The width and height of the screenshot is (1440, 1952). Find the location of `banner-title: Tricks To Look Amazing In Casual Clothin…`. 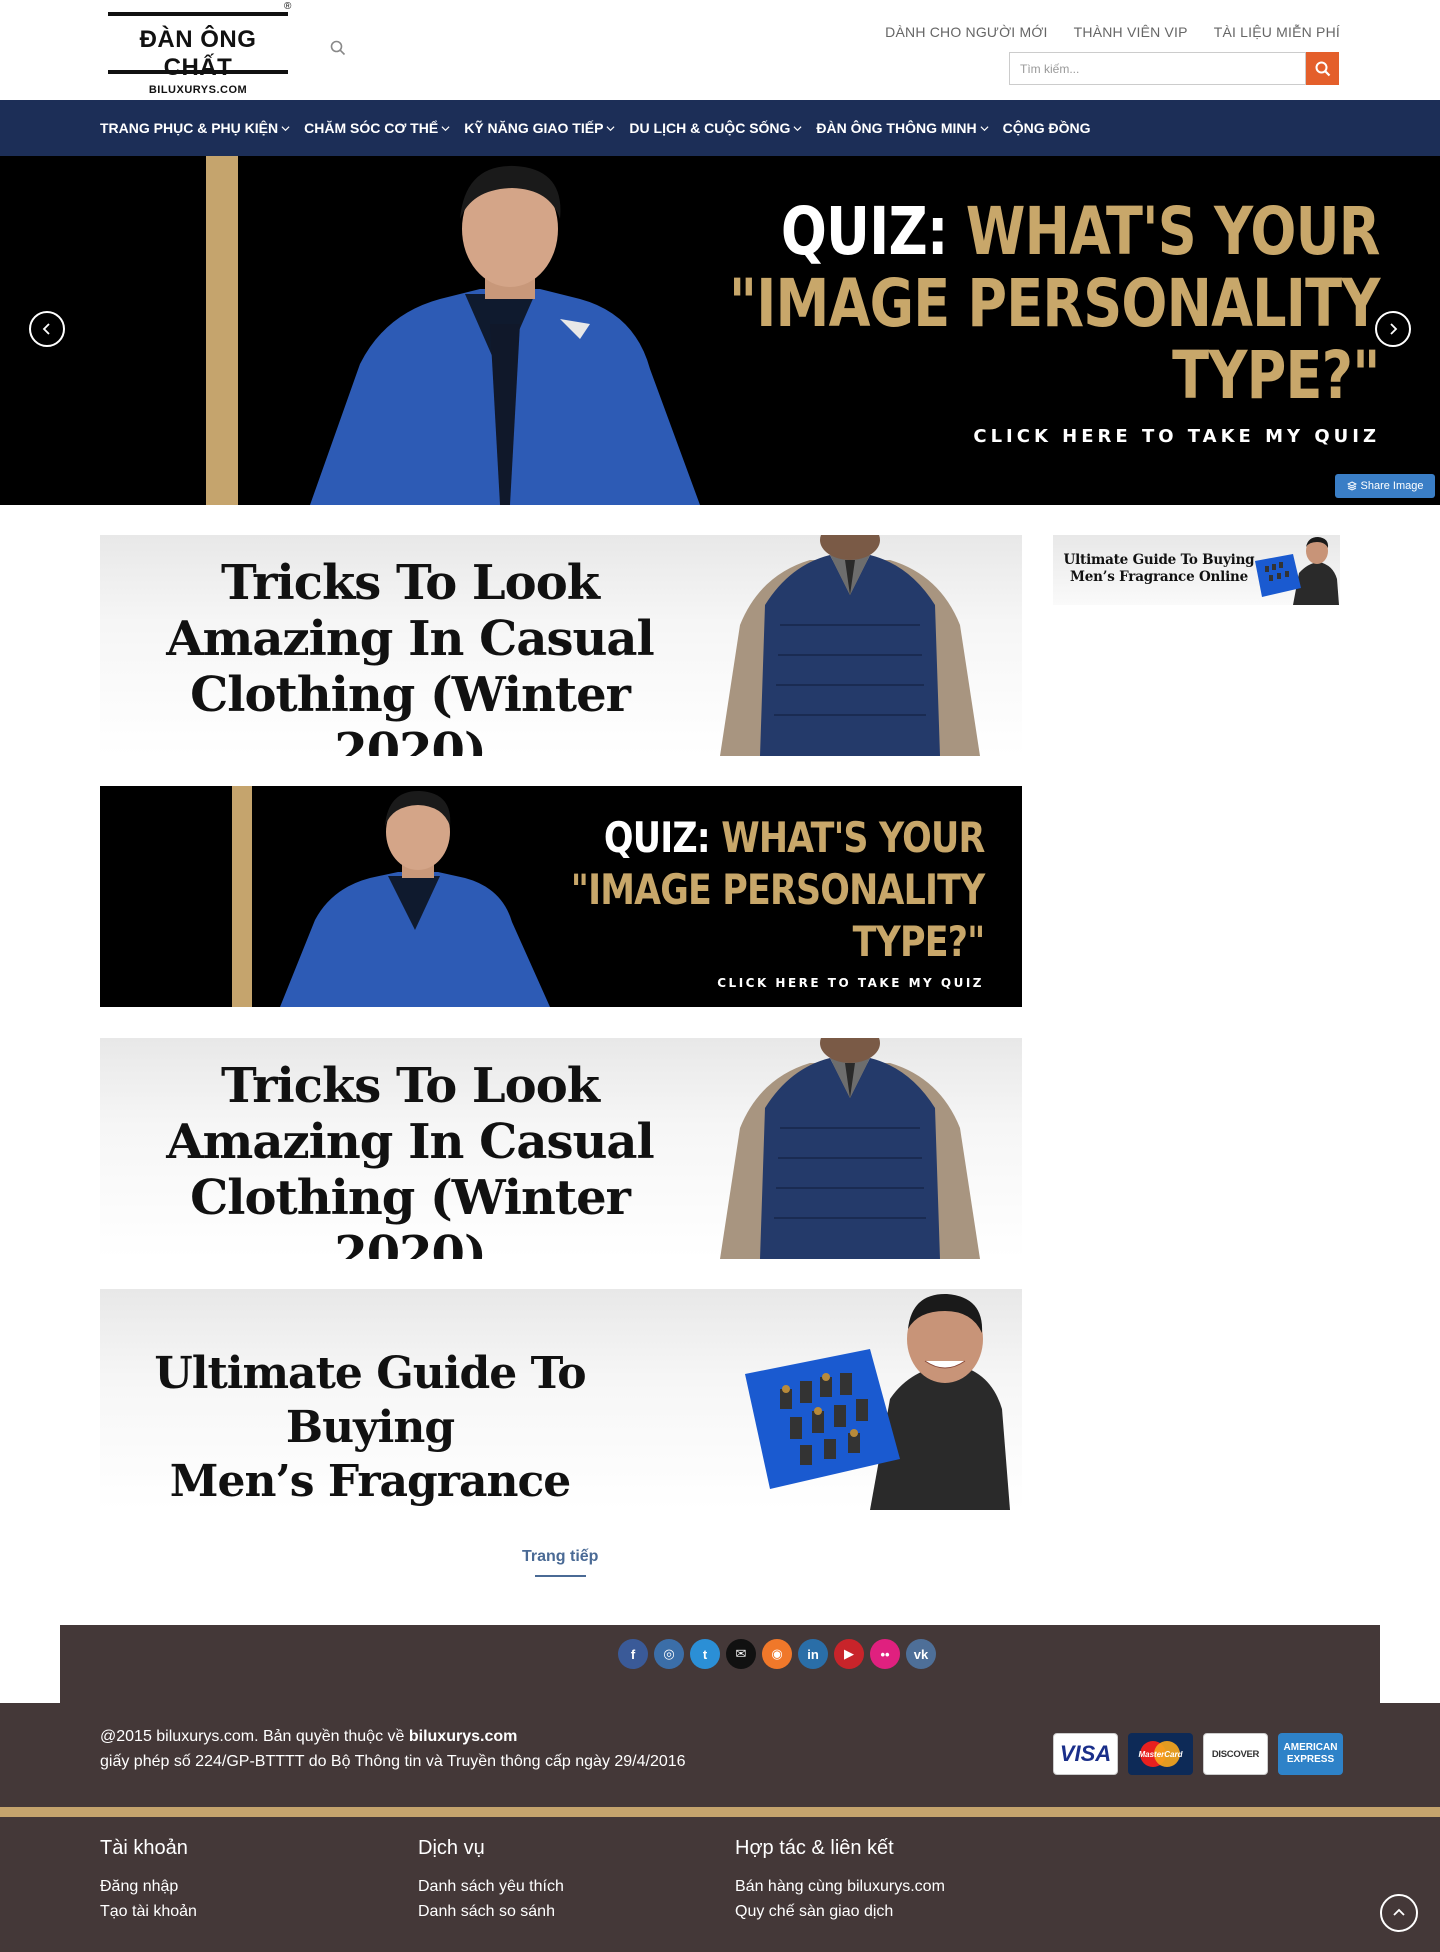

banner-title: Tricks To Look Amazing In Casual Clothin… is located at coordinates (410, 1158).